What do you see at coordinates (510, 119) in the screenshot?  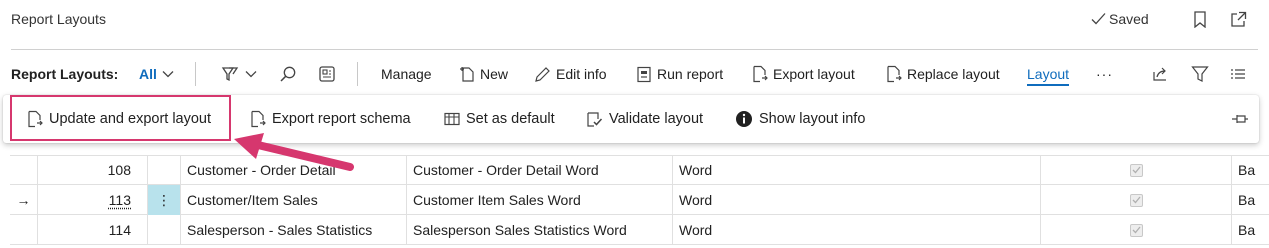 I see `set-as-default-label: Set as default` at bounding box center [510, 119].